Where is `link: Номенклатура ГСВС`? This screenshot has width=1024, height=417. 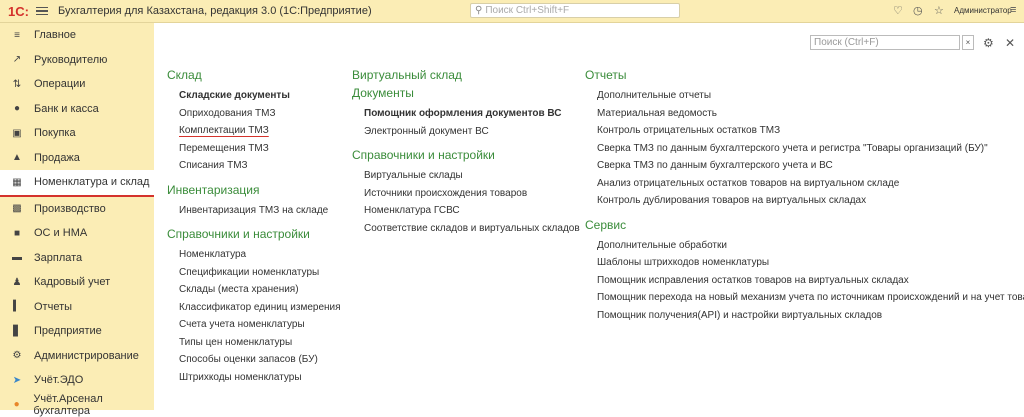
link: Номенклатура ГСВС is located at coordinates (472, 211).